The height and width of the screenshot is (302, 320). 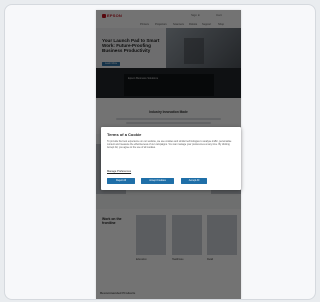 I want to click on manage-preferences-link: Manage Preferences, so click(x=119, y=171).